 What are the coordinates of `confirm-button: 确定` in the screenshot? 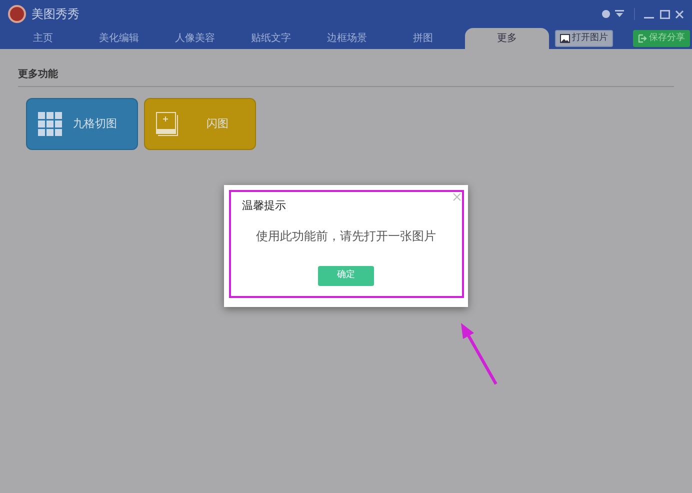 It's located at (346, 276).